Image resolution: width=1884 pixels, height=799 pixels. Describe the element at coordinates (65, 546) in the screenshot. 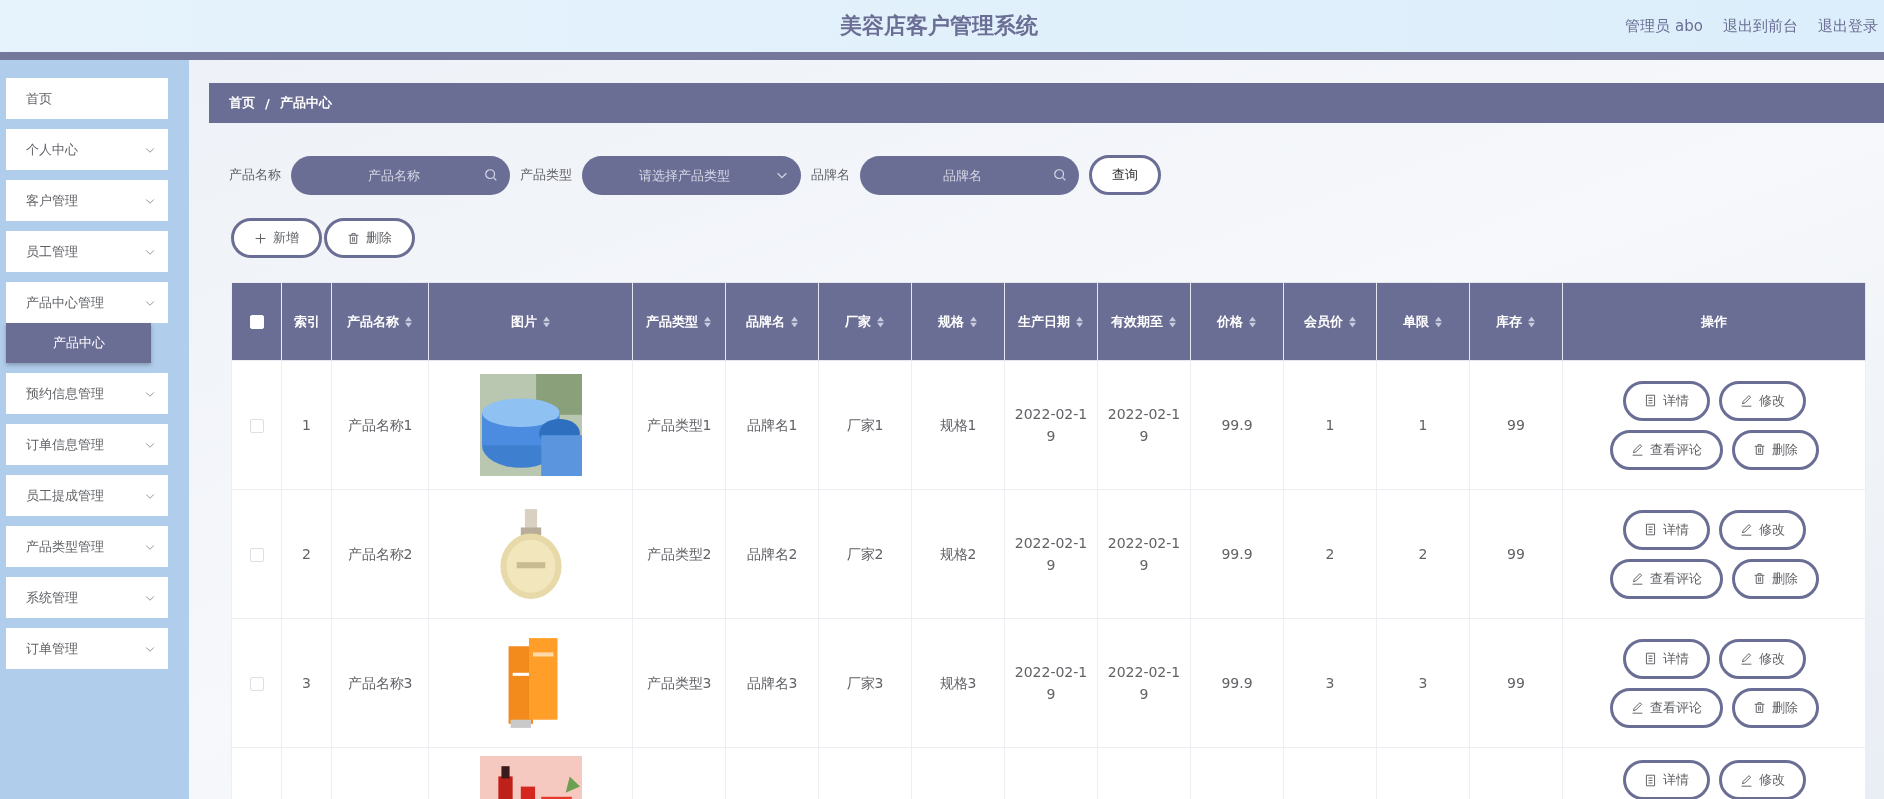

I see `menu-label: 产品类型管理` at that location.